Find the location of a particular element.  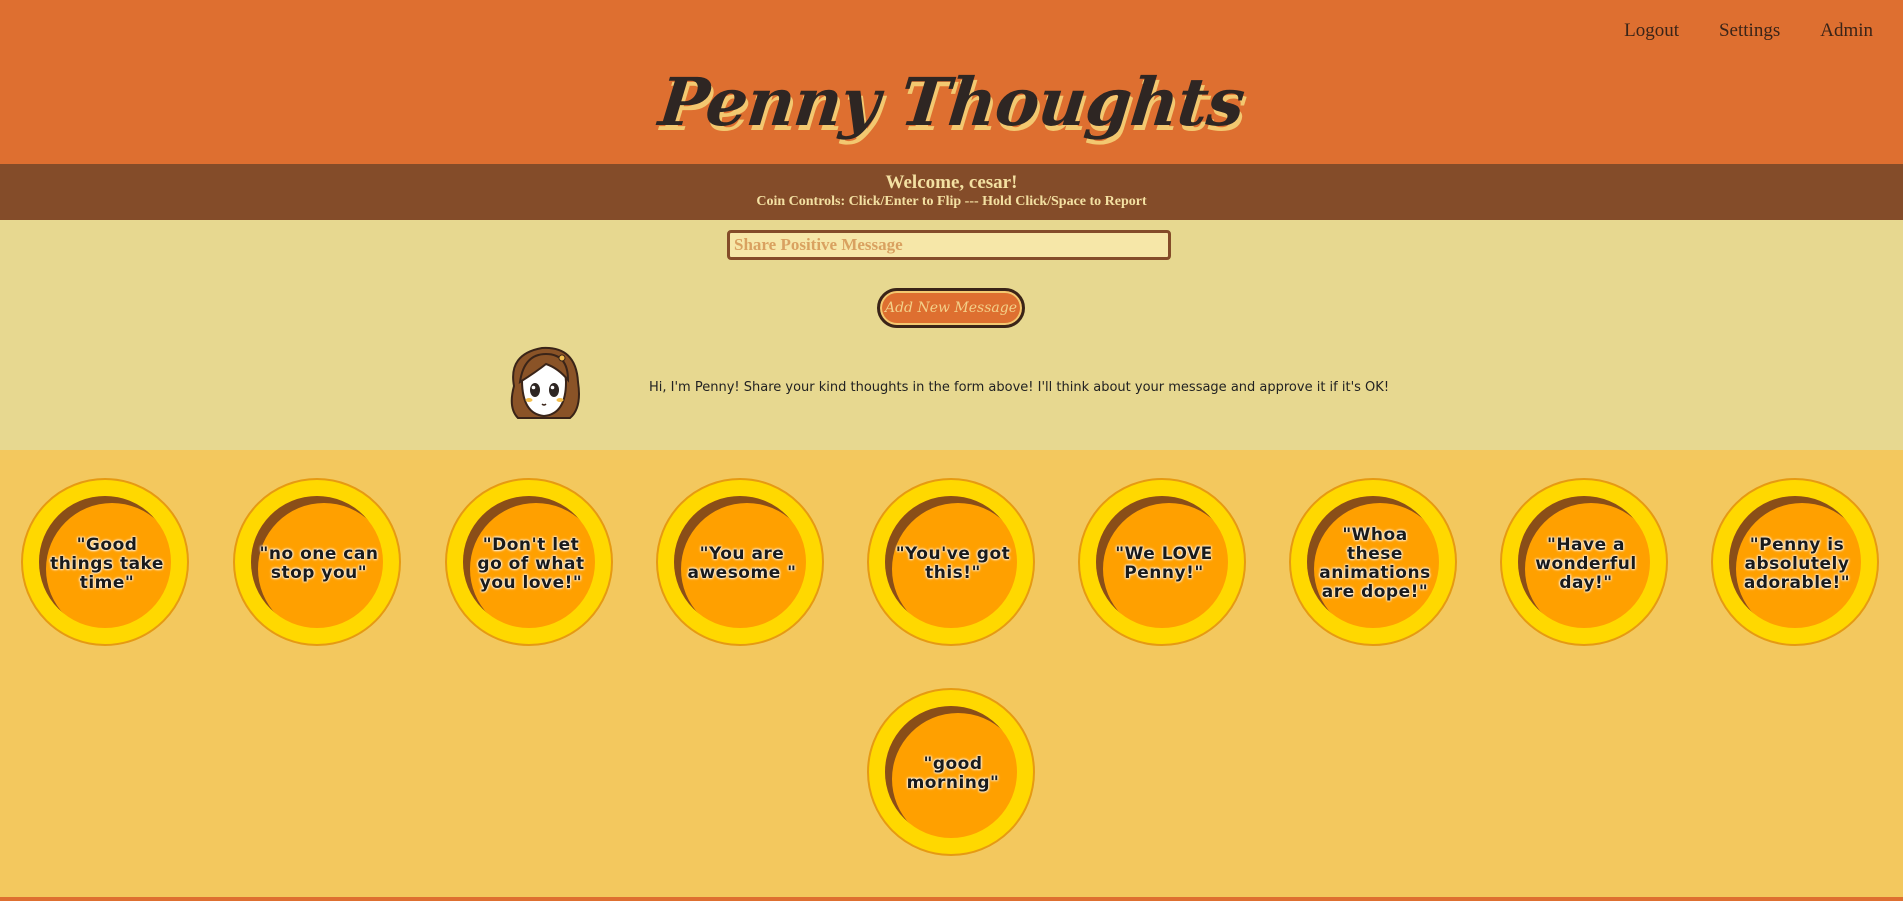

coin-message: "Have a wonderful day!" is located at coordinates (1586, 563).